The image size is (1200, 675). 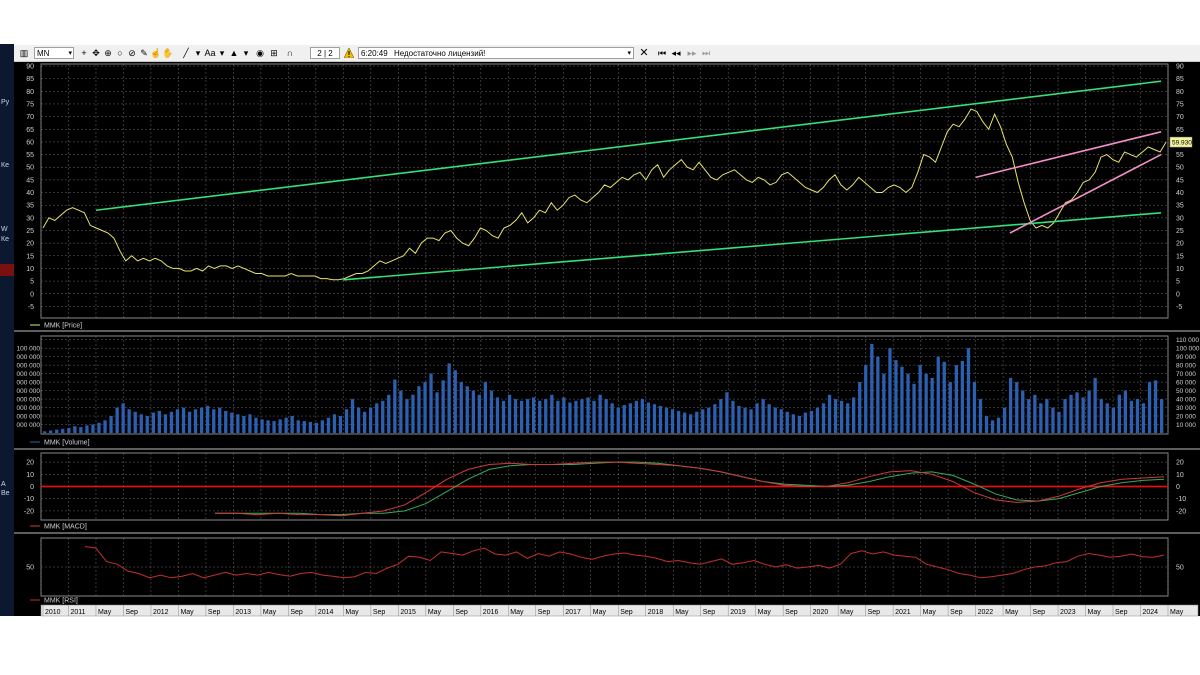 I want to click on rsi-panel: 50 50 MMK [RSI], so click(x=605, y=571).